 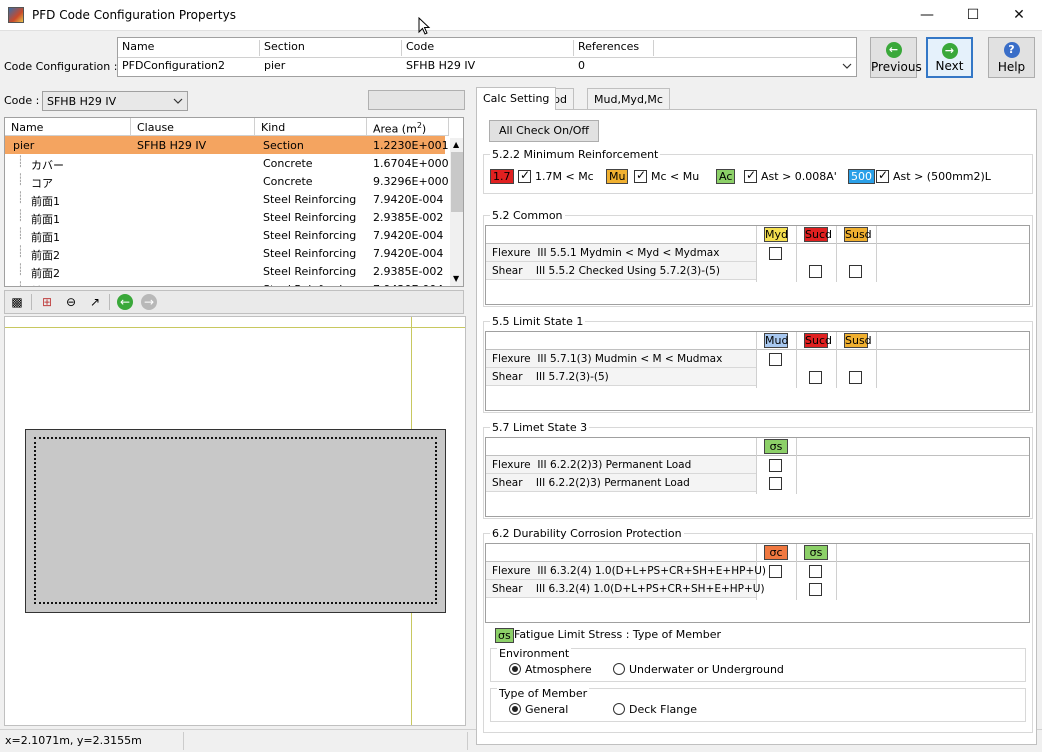 I want to click on tree-row: pier SFHB H29 IV Section 1.2230E+001, so click(x=227, y=145).